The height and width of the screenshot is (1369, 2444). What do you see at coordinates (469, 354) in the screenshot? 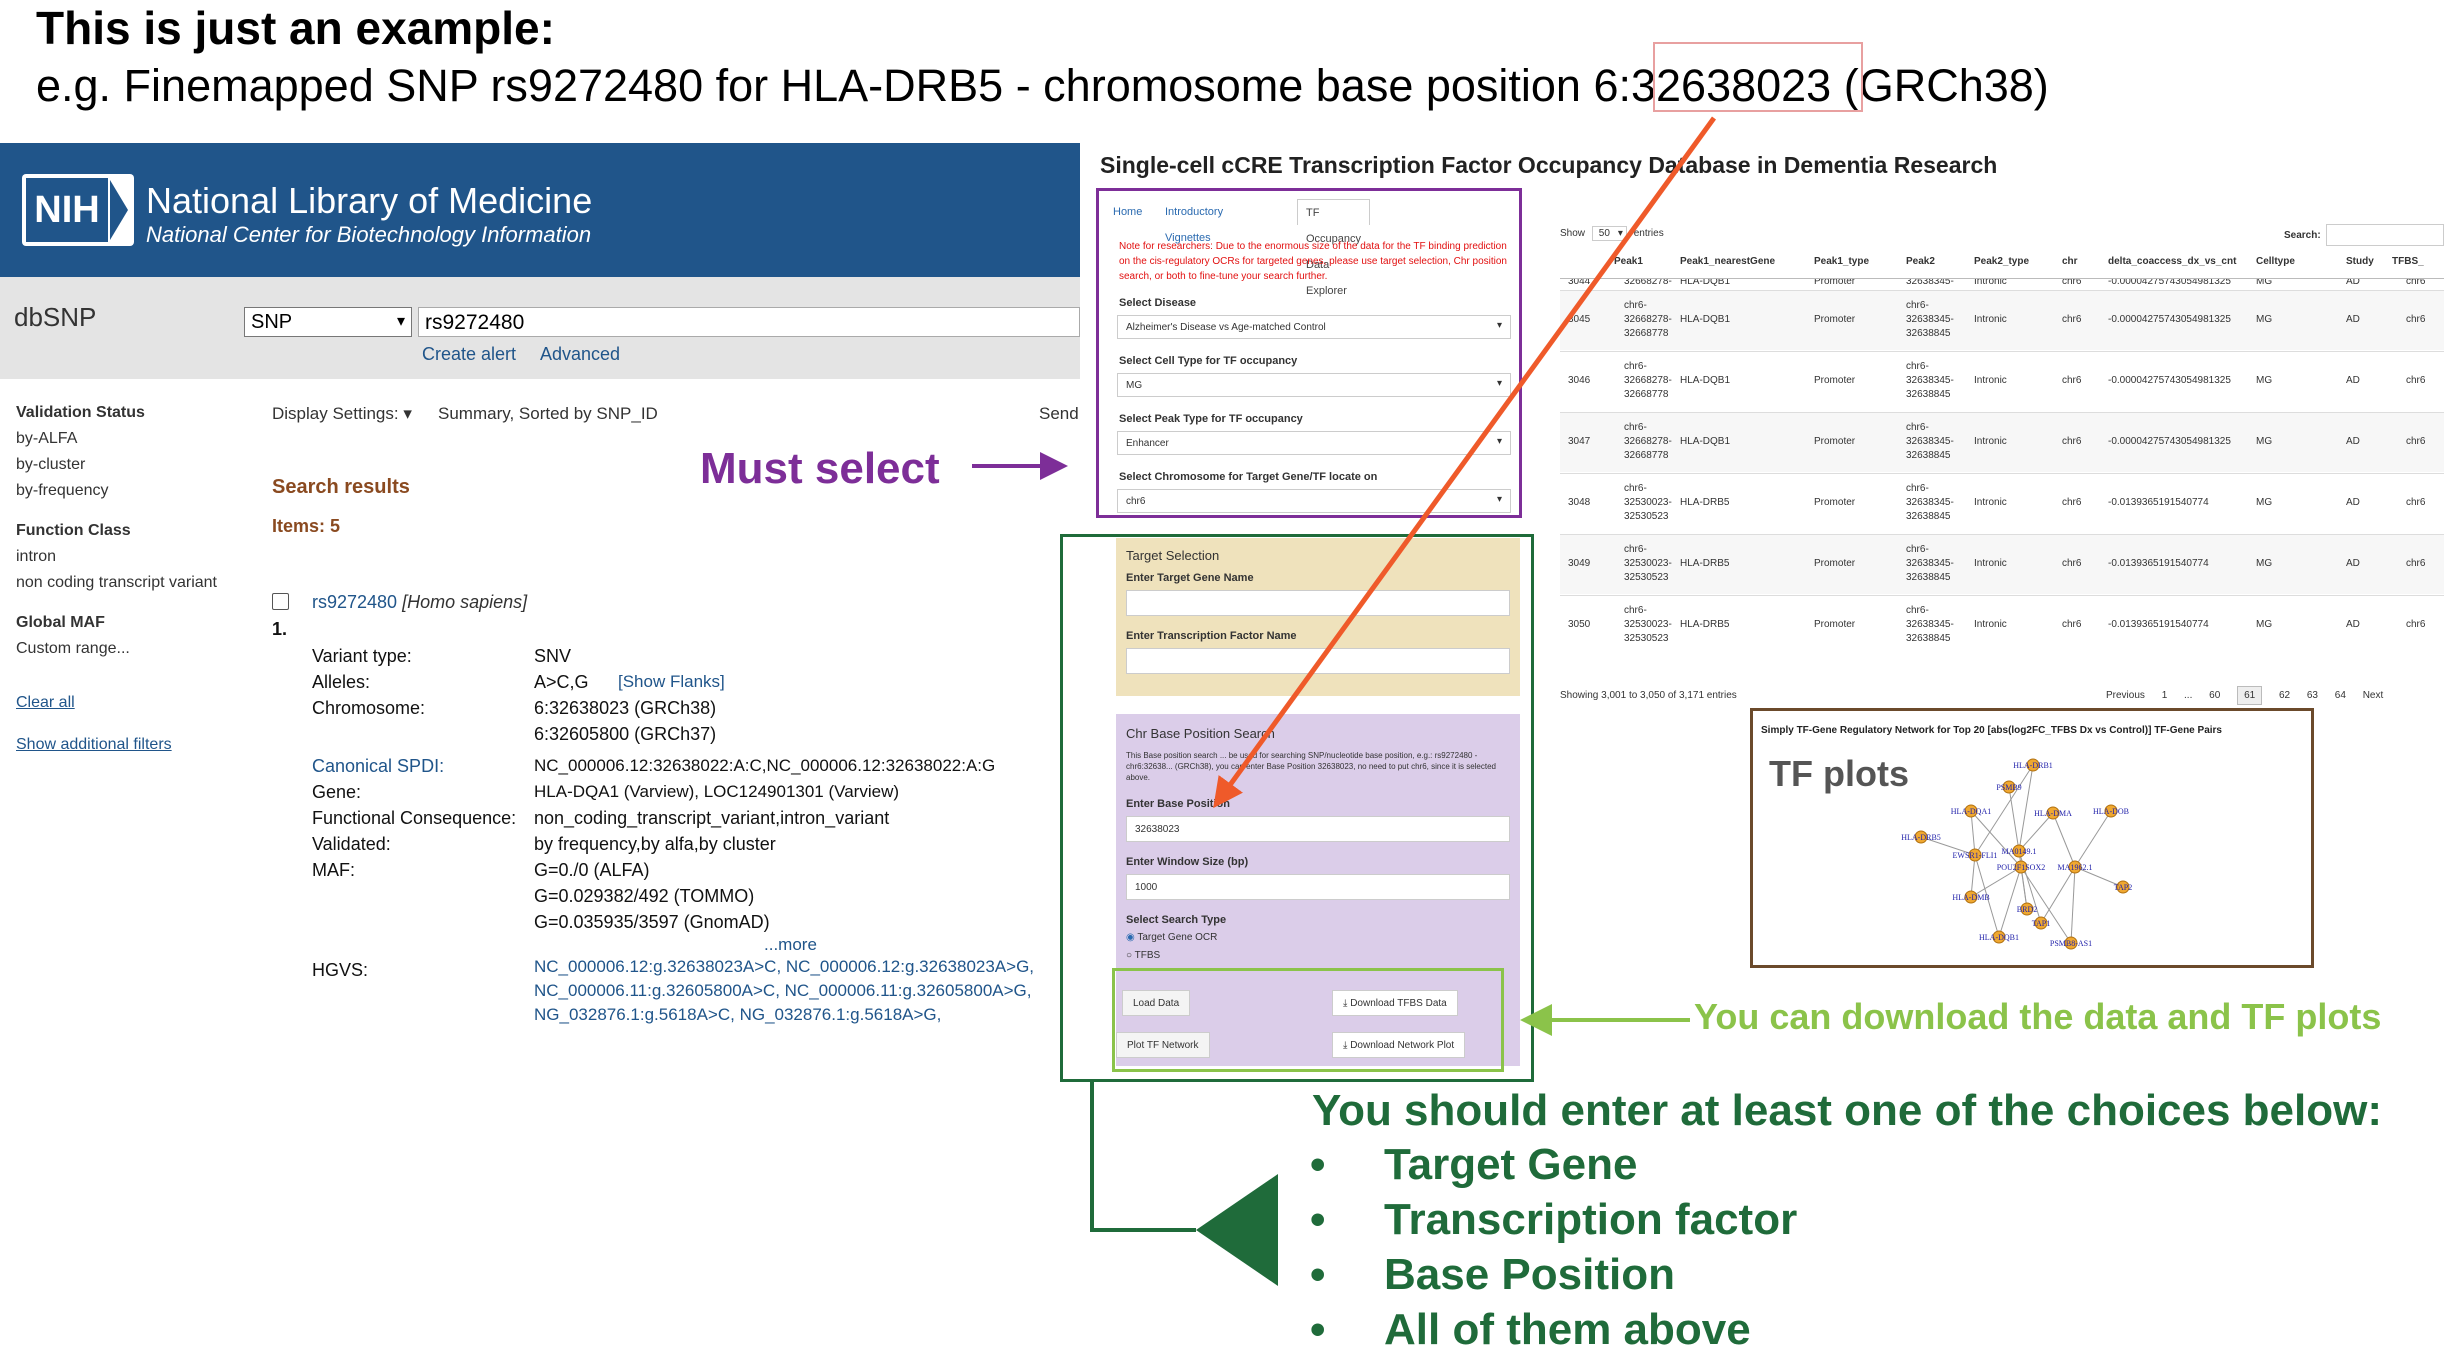
I see `create-alert-link: Create alert` at bounding box center [469, 354].